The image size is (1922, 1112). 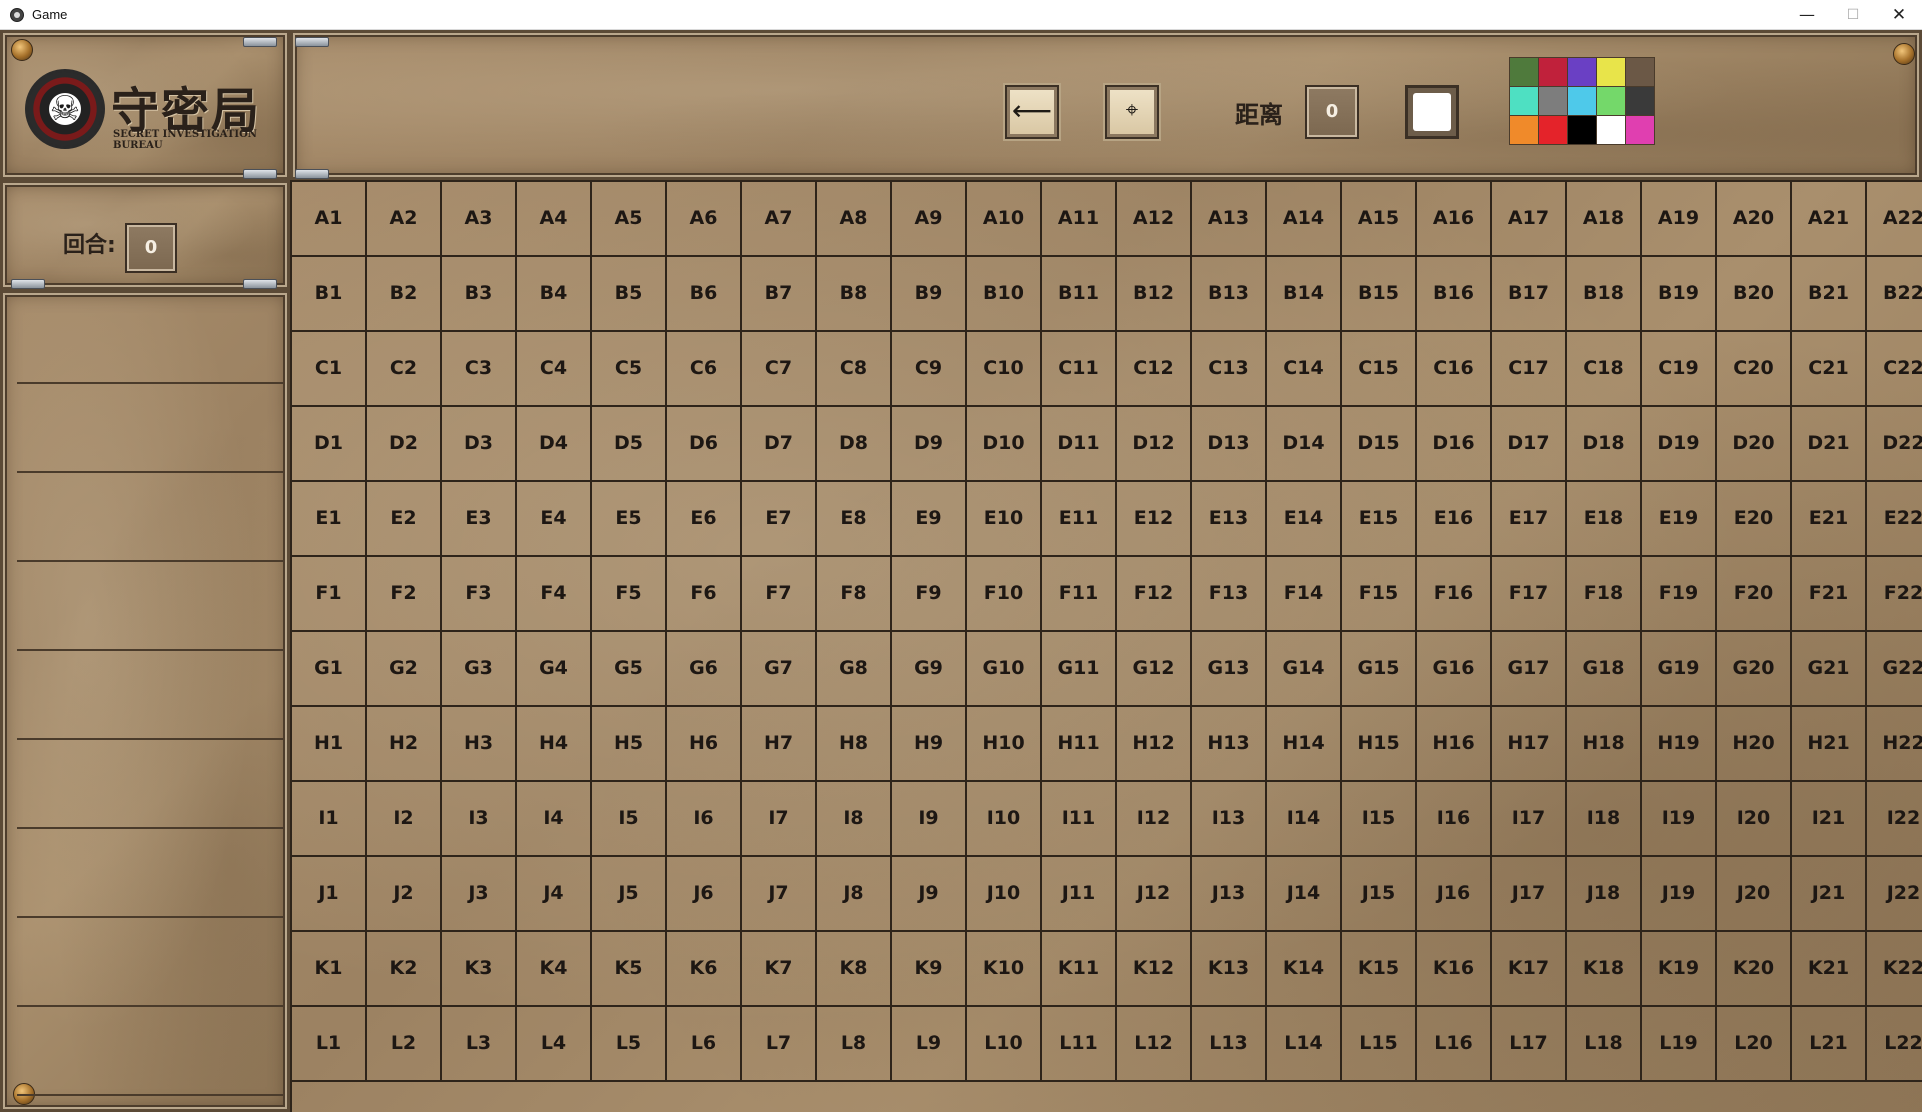 I want to click on grid-cell-L3: L3, so click(x=479, y=1044).